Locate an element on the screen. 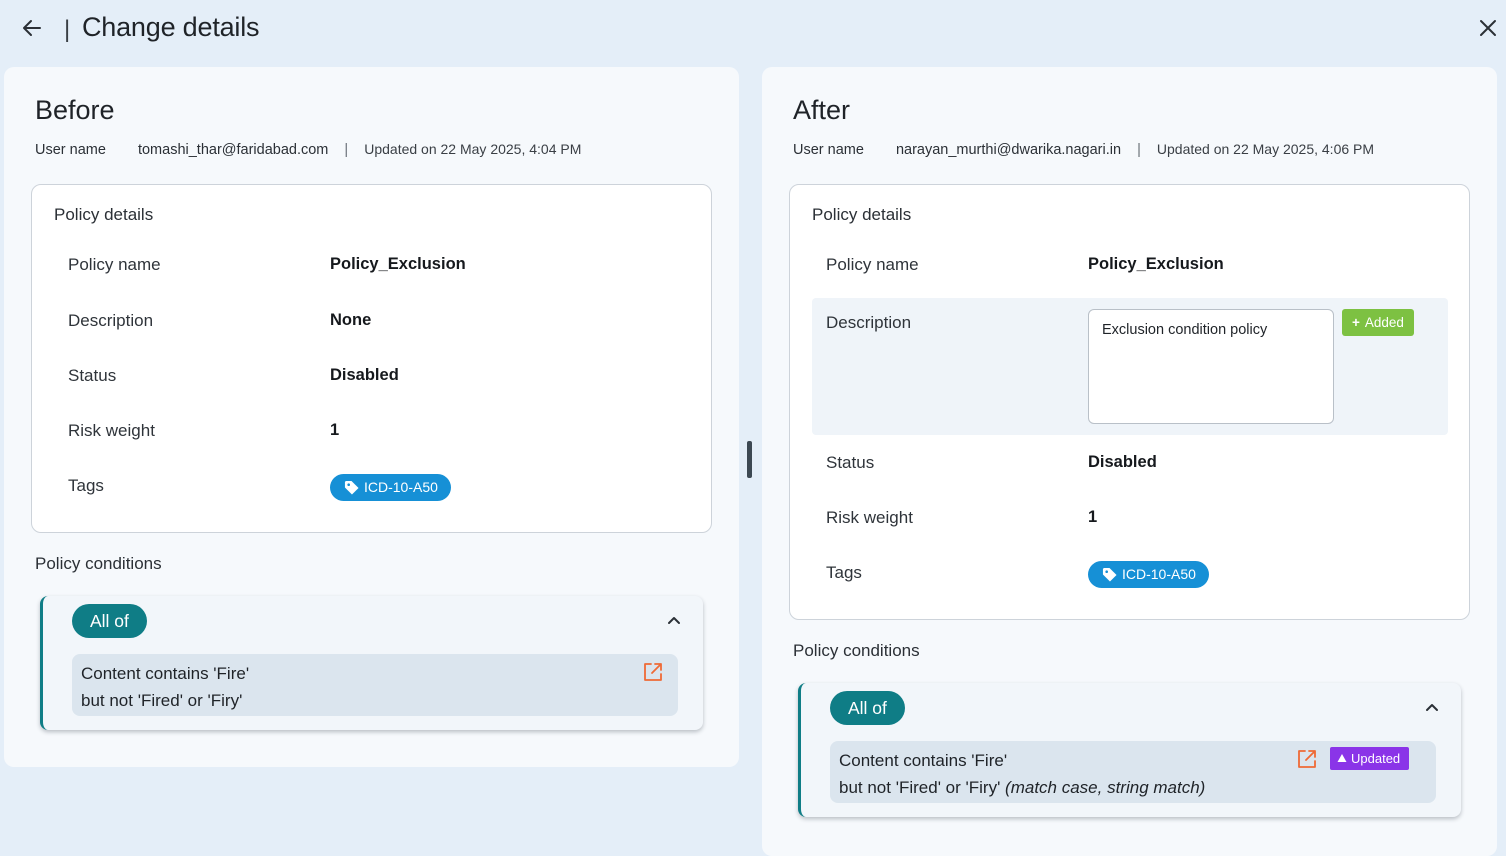  close-button is located at coordinates (1488, 28).